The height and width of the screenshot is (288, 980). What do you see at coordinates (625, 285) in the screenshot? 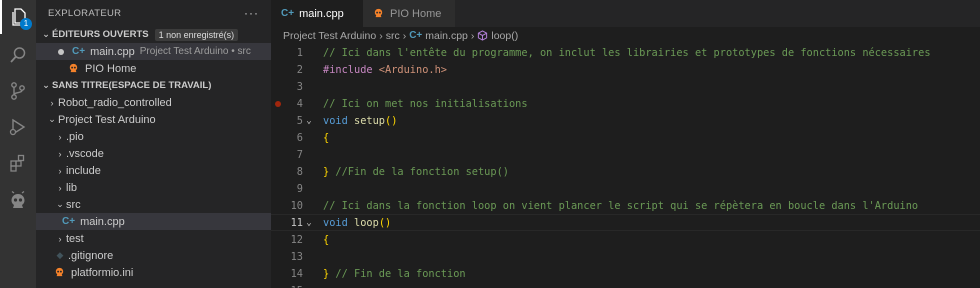
I see `code-line: 15` at bounding box center [625, 285].